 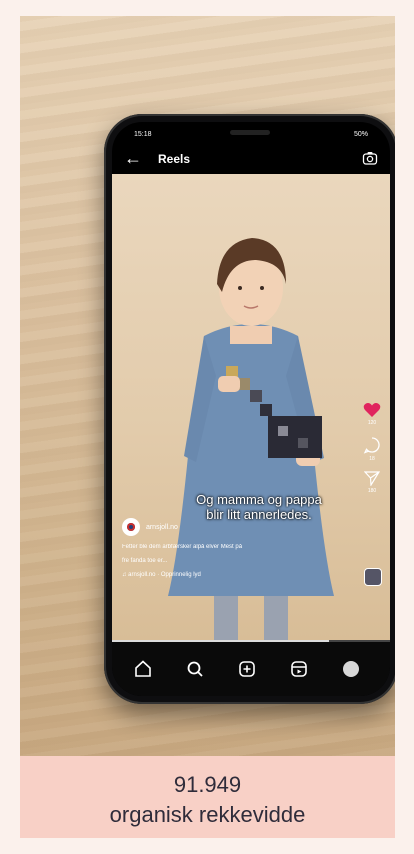 I want to click on battery-indicator: 50%, so click(x=360, y=134).